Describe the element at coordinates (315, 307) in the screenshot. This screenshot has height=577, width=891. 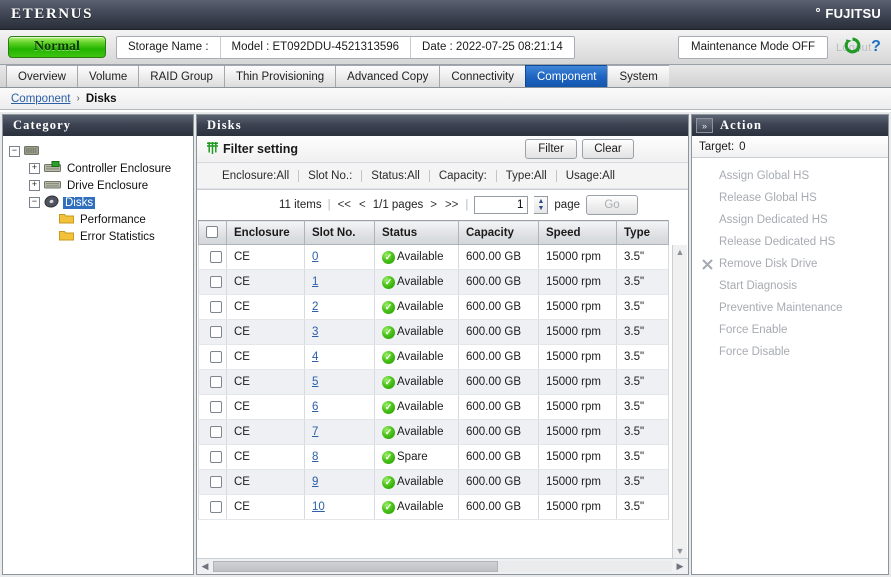
I see `slot-link: 2` at that location.